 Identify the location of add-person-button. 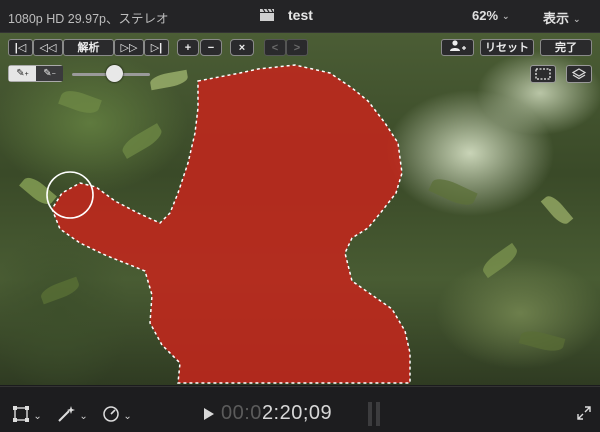
(457, 47).